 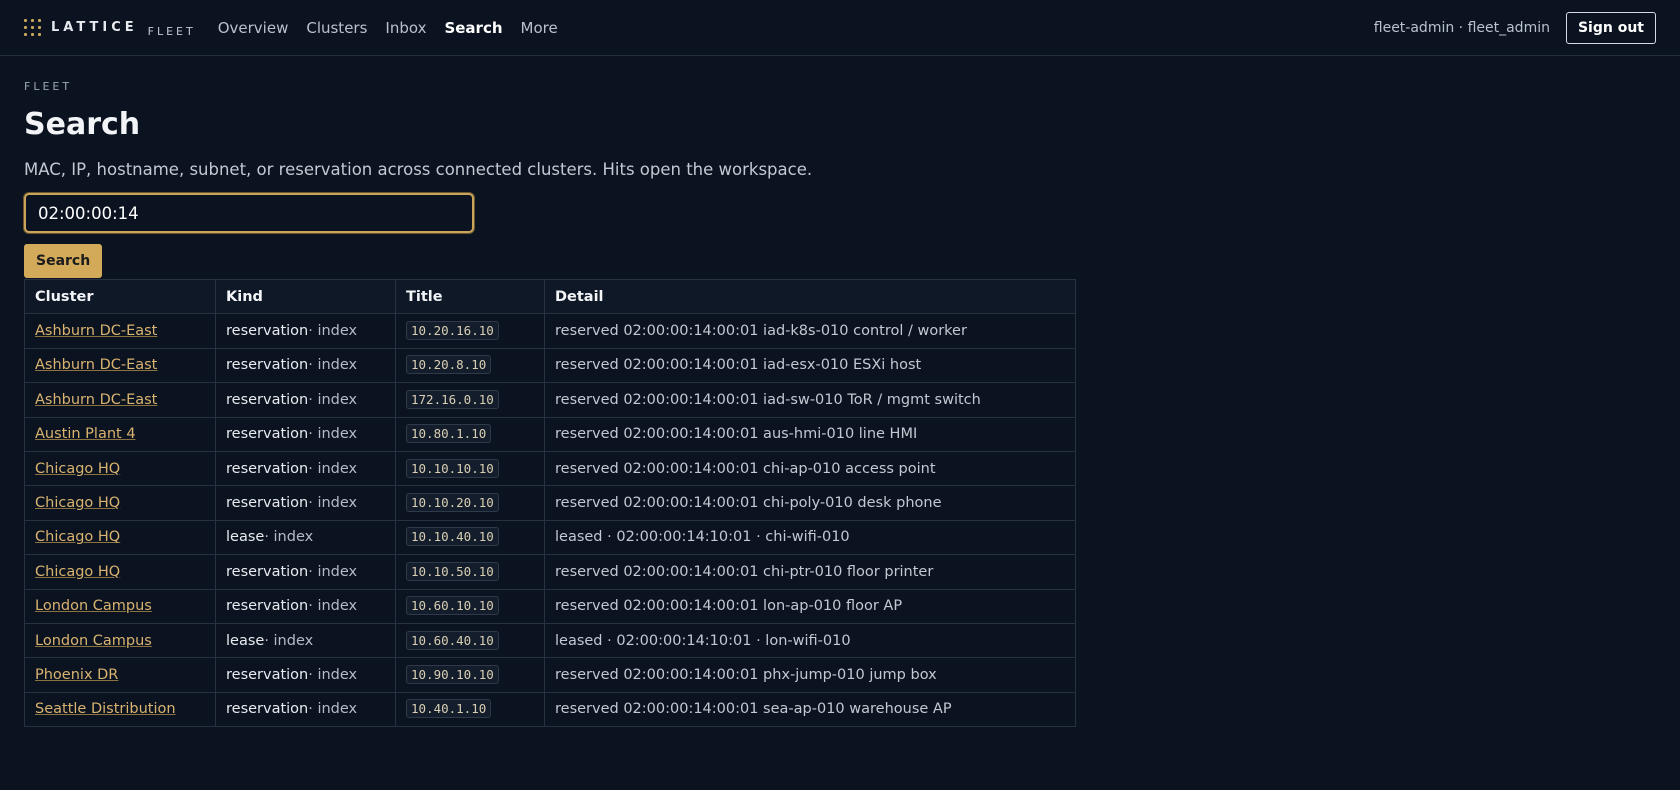 I want to click on column-header-kind: Kind, so click(x=305, y=296).